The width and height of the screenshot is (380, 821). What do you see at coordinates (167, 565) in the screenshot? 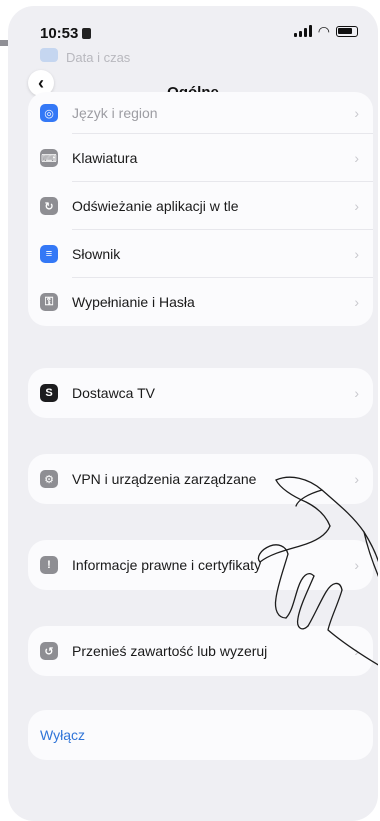
I see `settings-row-label: Informacje prawne i certyfikaty` at bounding box center [167, 565].